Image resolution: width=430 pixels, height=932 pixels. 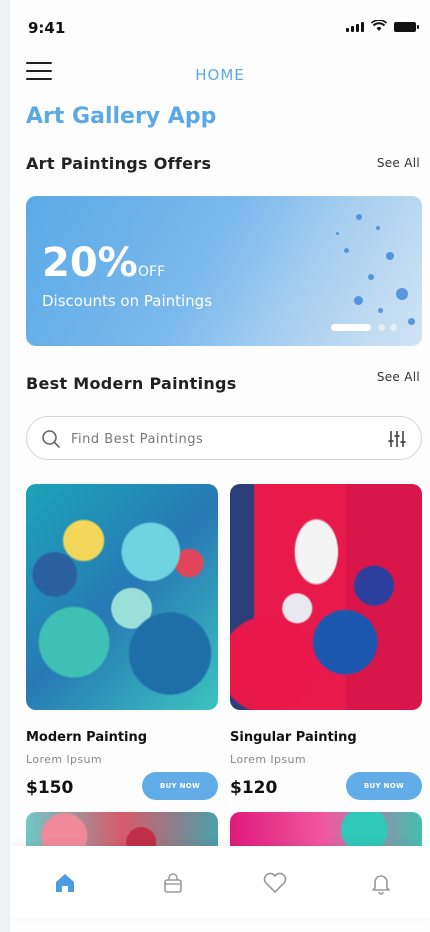 I want to click on status-time: 9:41, so click(x=47, y=28).